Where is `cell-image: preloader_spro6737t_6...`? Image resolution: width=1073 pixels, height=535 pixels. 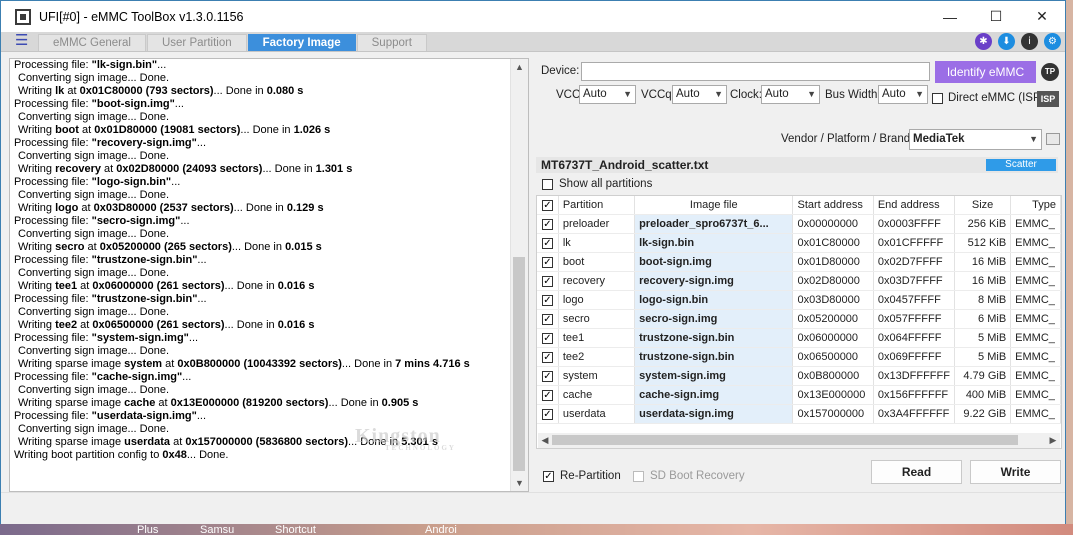
cell-image: preloader_spro6737t_6... is located at coordinates (714, 224).